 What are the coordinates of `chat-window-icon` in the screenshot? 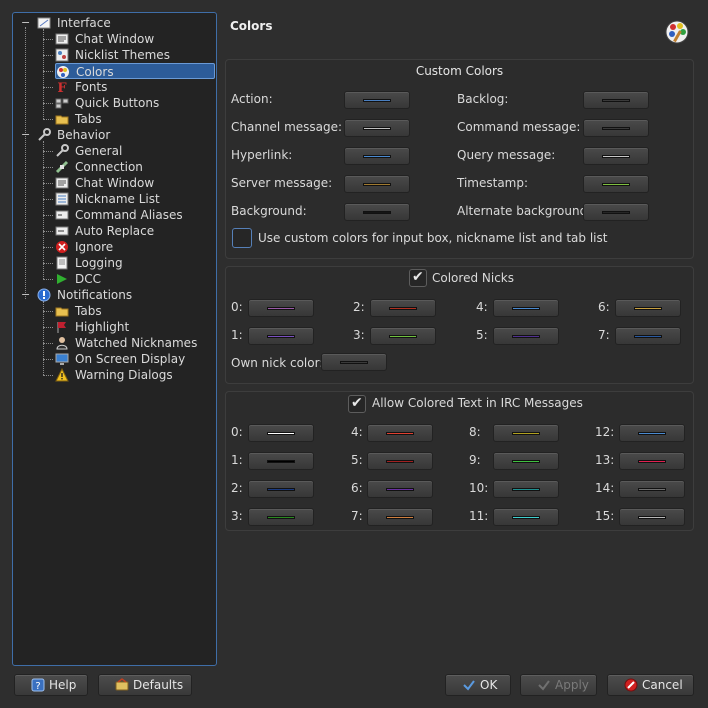 It's located at (62, 39).